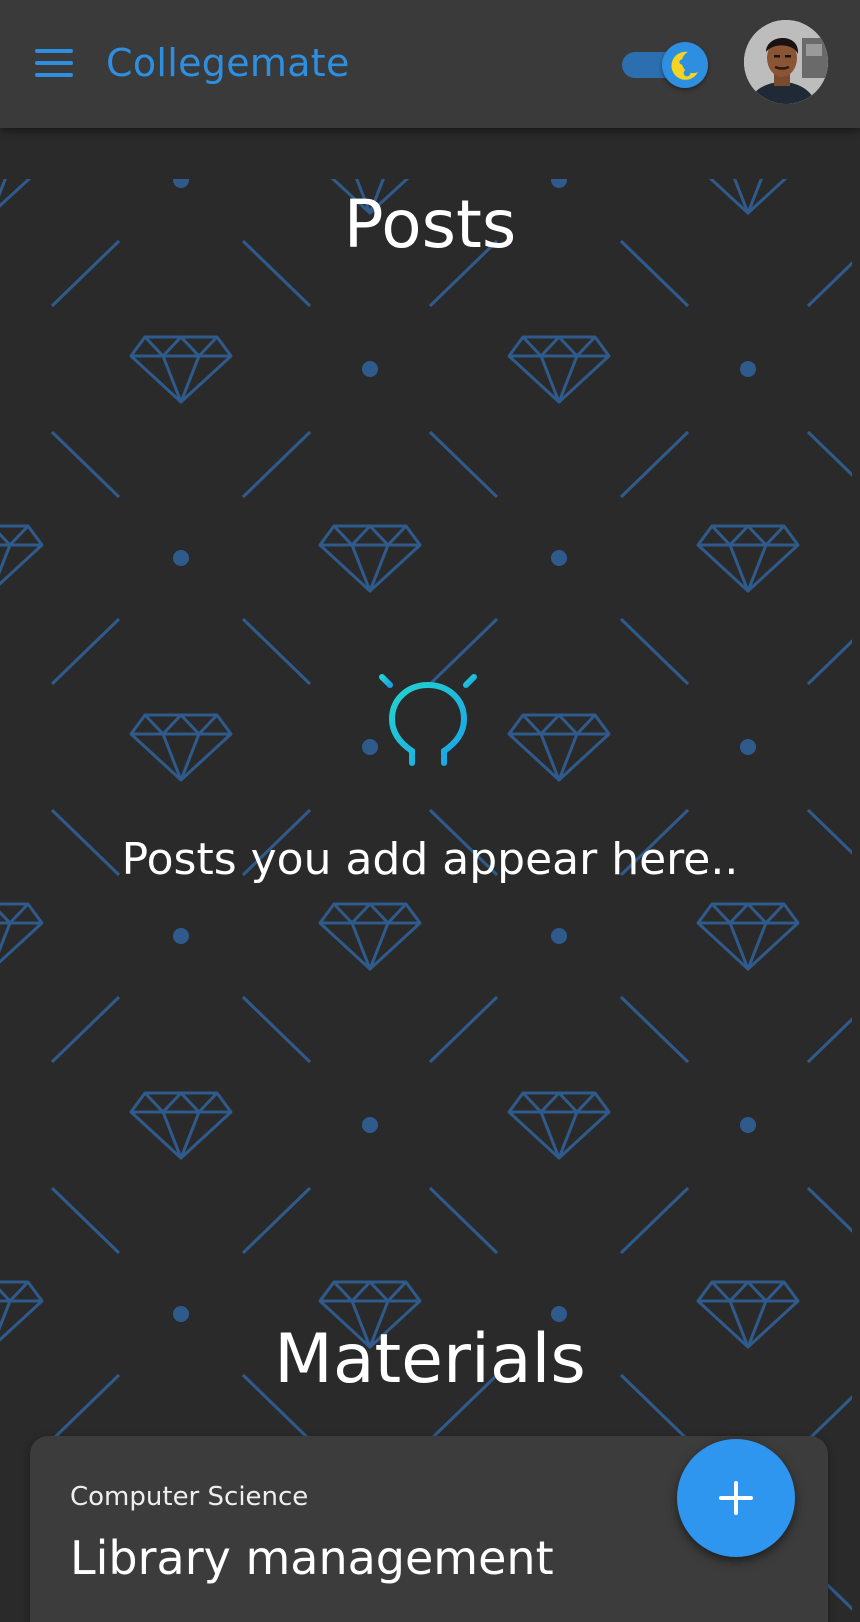  I want to click on app-bar: Collegemate, so click(430, 64).